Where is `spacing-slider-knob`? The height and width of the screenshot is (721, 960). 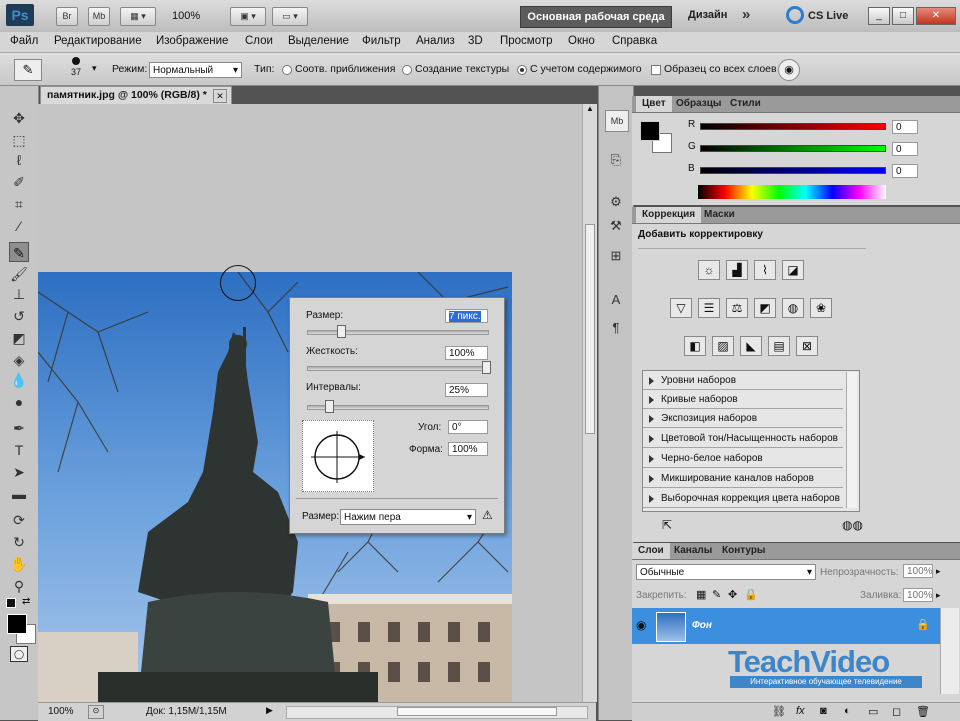
spacing-slider-knob is located at coordinates (329, 406).